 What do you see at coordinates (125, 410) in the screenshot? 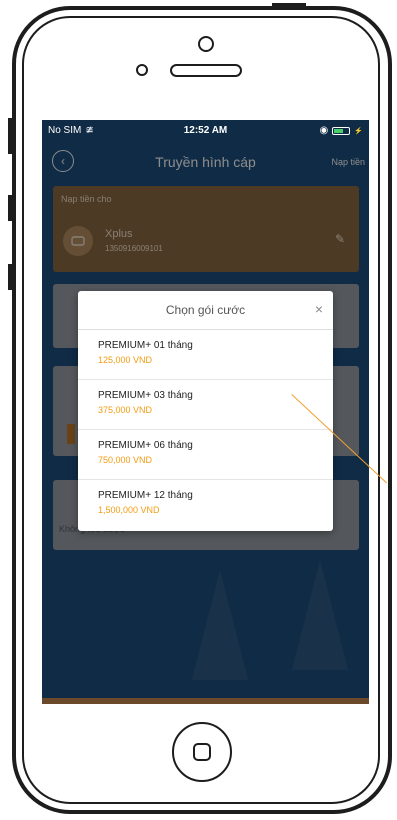
I see `package-price: 375,000 VND` at bounding box center [125, 410].